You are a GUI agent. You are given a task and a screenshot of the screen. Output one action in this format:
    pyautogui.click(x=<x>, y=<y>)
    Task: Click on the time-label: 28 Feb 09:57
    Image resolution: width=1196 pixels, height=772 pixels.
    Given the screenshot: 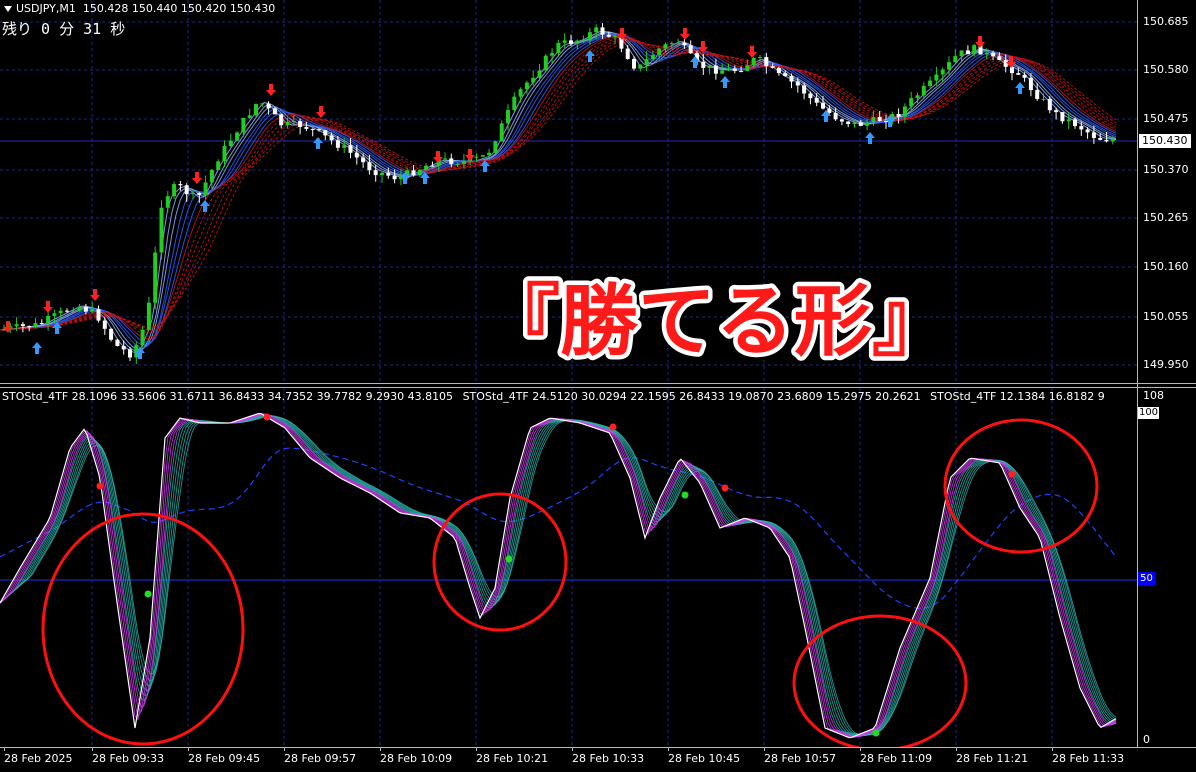 What is the action you would take?
    pyautogui.click(x=320, y=758)
    